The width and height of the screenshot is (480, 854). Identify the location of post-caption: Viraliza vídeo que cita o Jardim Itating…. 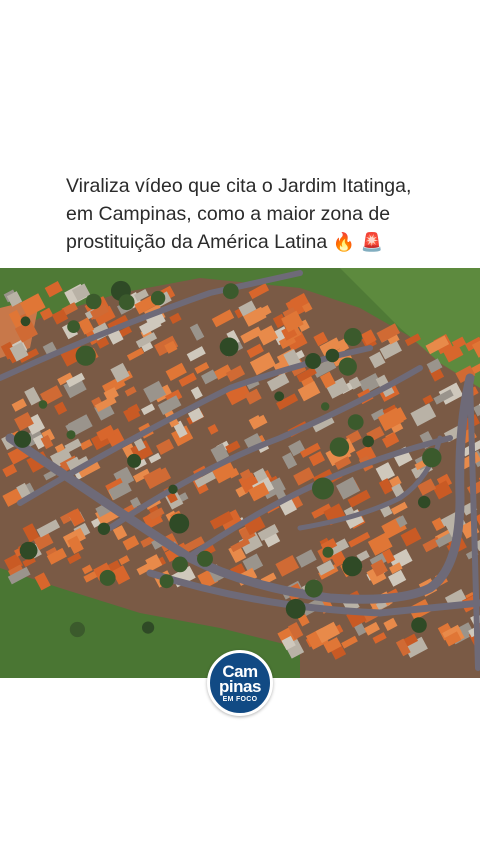
(246, 214).